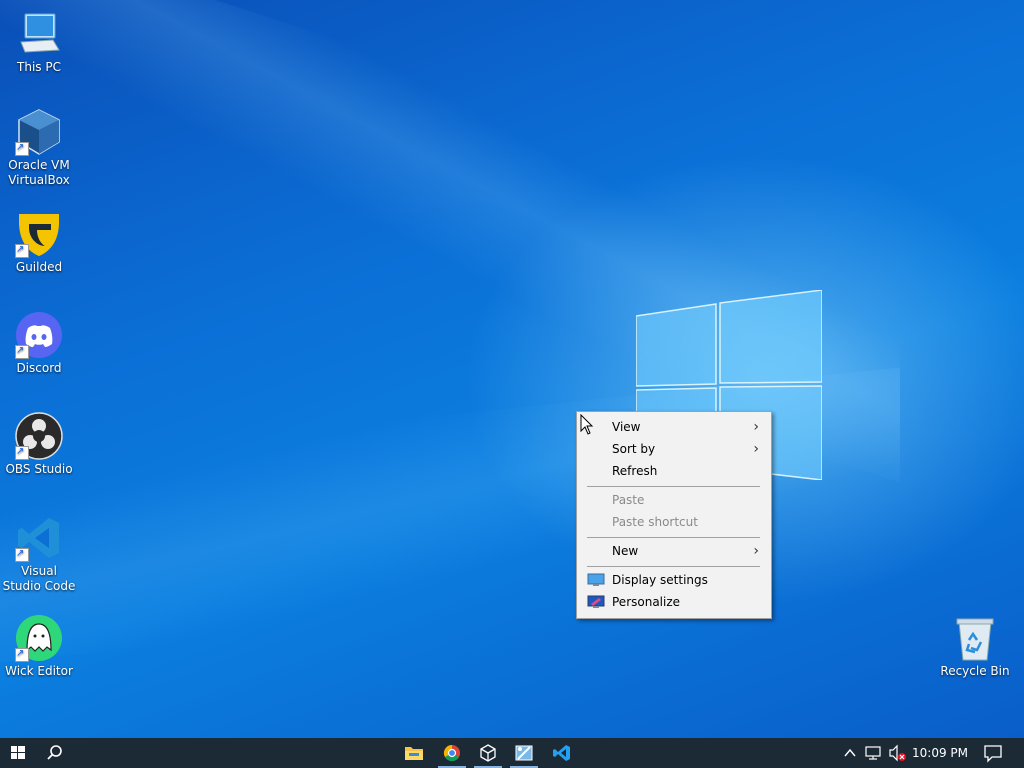 The width and height of the screenshot is (1024, 768). I want to click on desktop-icon-guilded: Guilded, so click(39, 242).